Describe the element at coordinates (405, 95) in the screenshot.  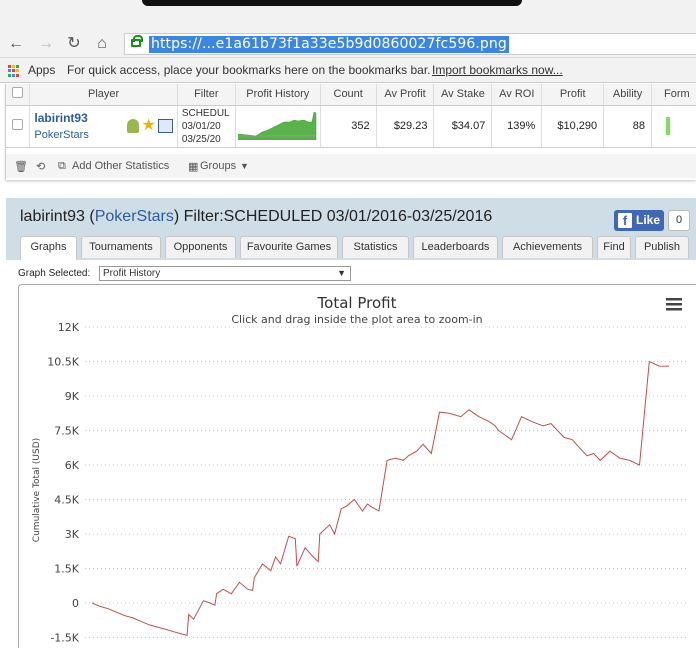
I see `column-header-av-profit: Av Profit` at that location.